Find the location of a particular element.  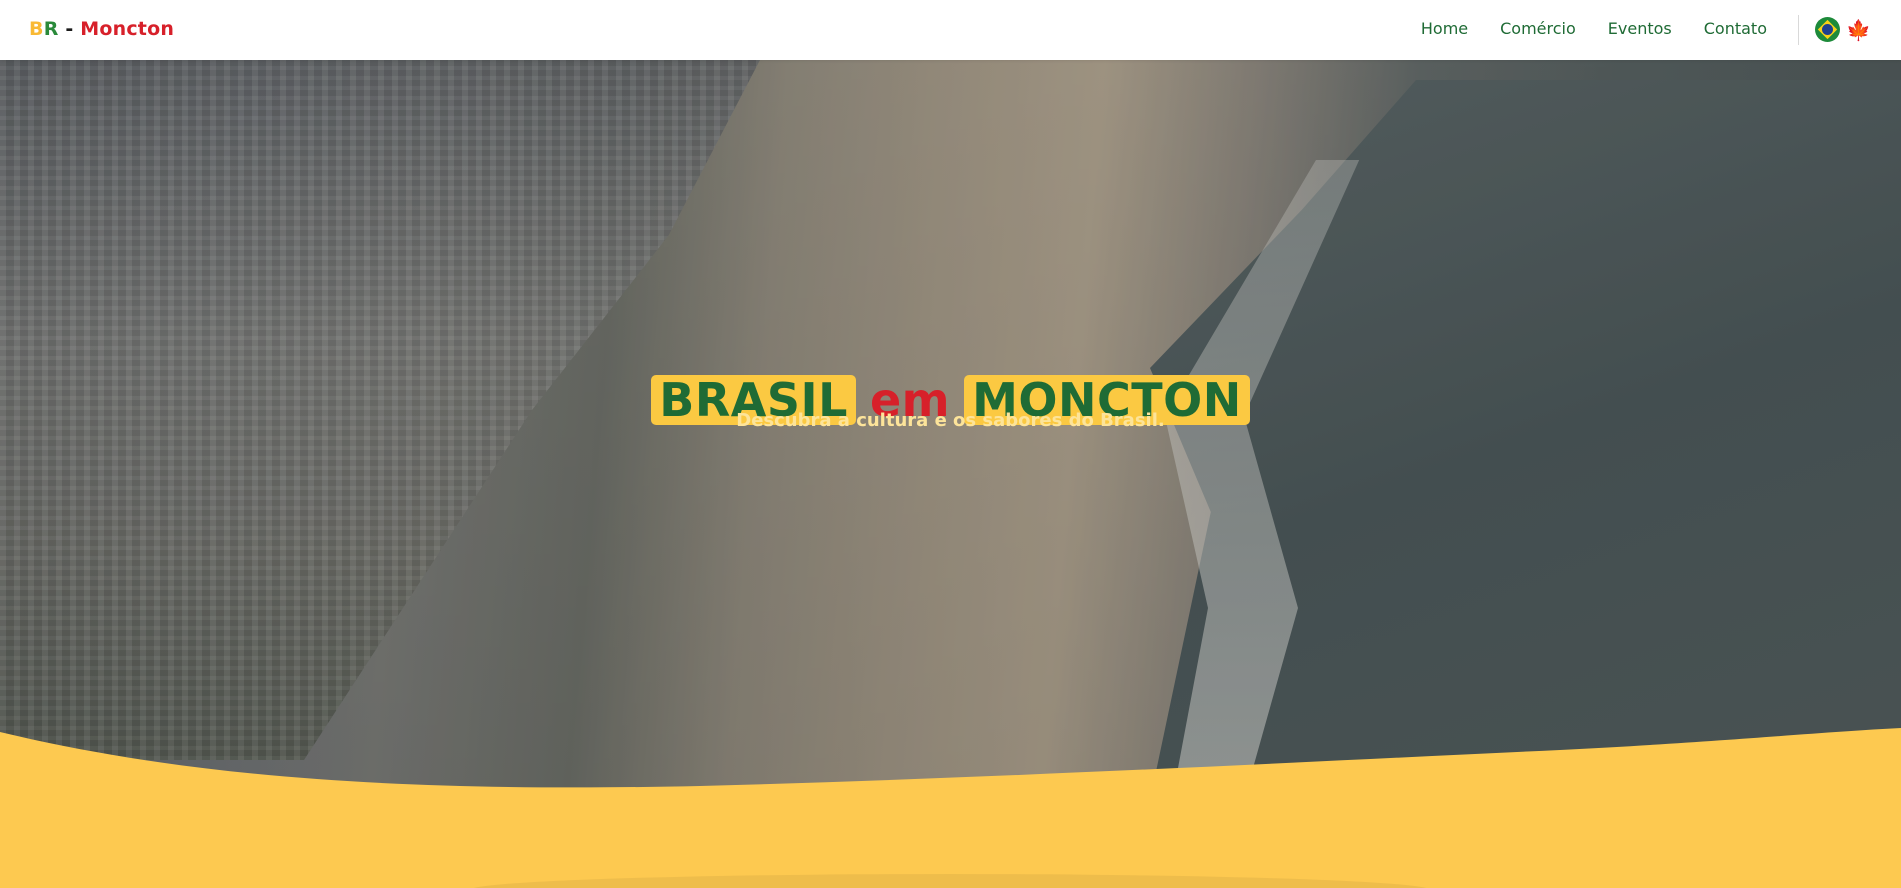

maple-leaf-icon: 🍁 is located at coordinates (1858, 29).